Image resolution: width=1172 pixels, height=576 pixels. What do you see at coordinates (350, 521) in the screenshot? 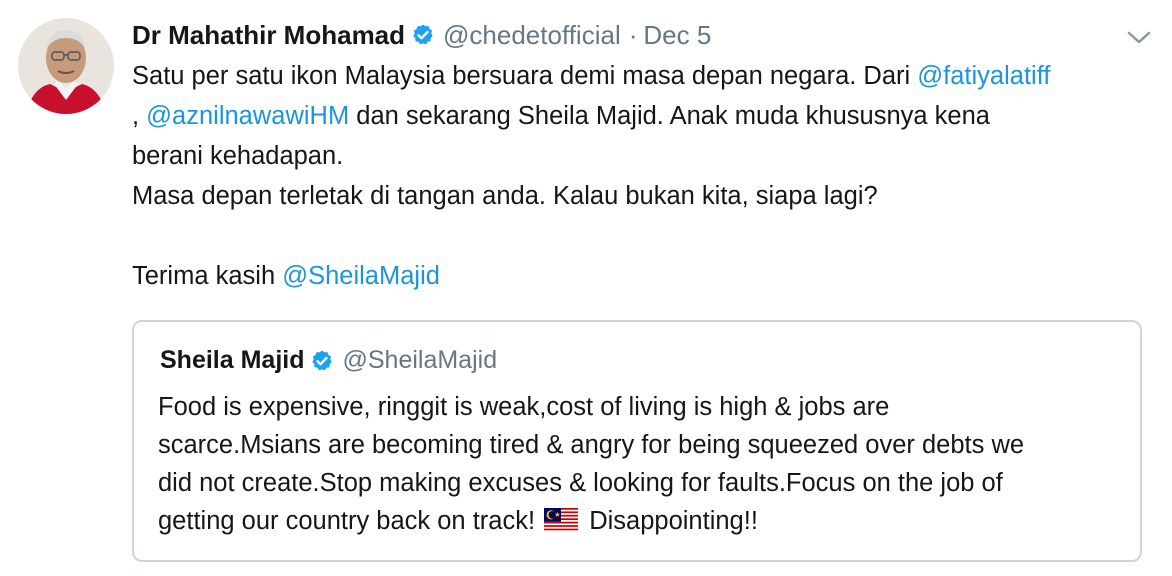
I see `quoted-text: getting our country back on track!` at bounding box center [350, 521].